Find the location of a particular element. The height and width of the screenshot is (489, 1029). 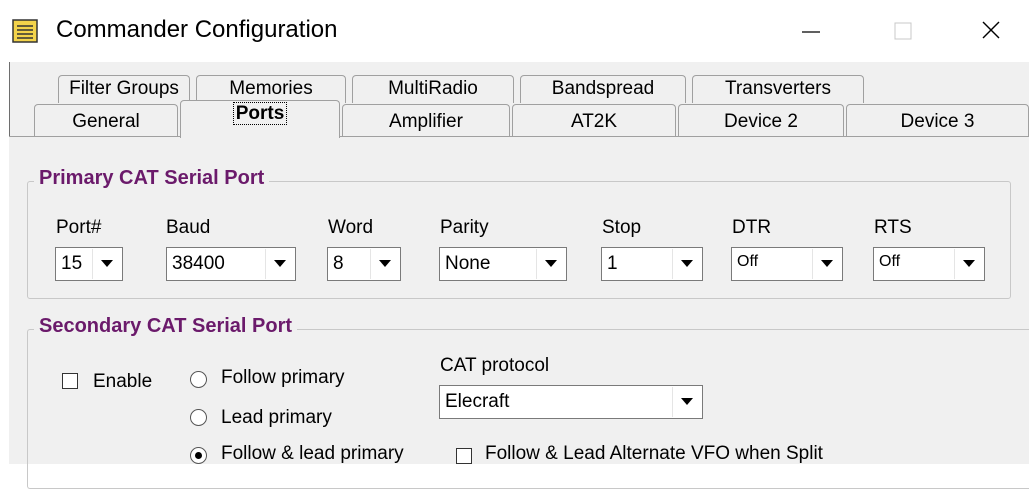

tab-at2k: AT2K is located at coordinates (594, 120).